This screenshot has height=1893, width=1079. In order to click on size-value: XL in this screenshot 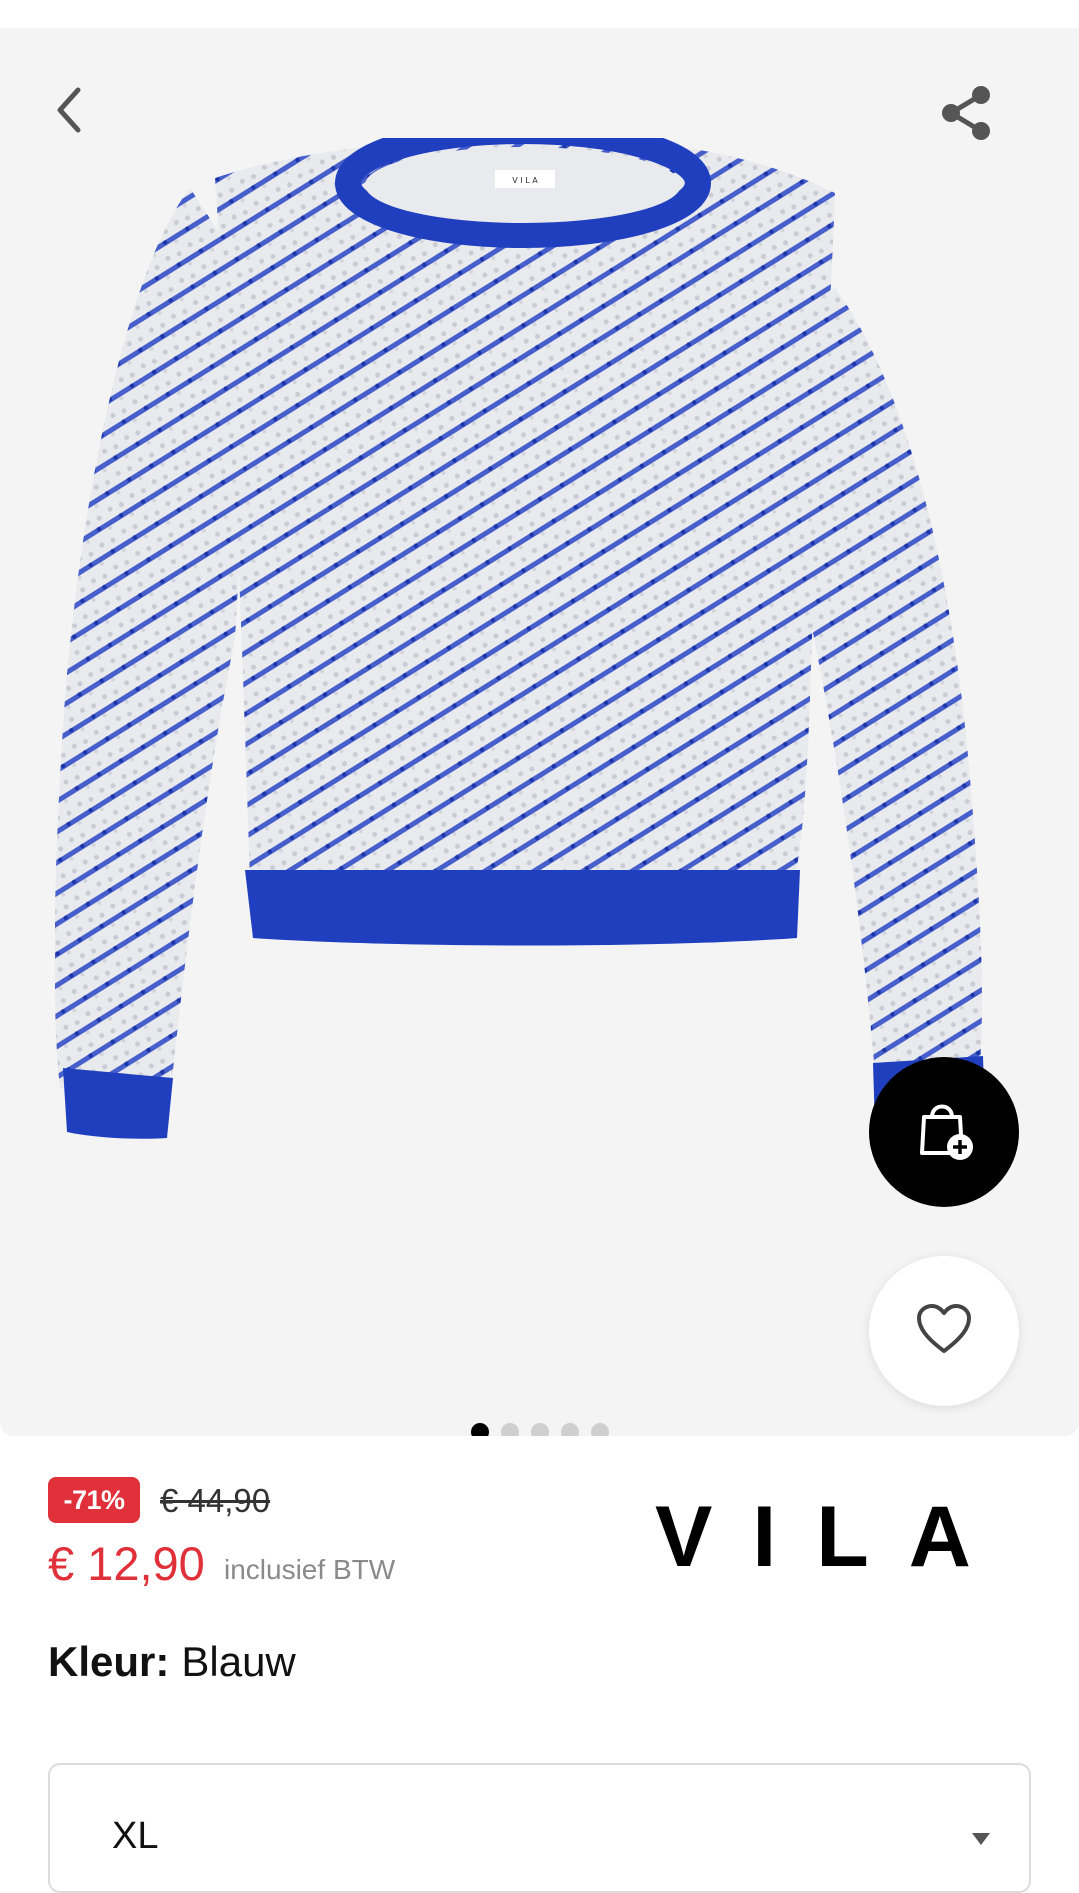, I will do `click(135, 1836)`.